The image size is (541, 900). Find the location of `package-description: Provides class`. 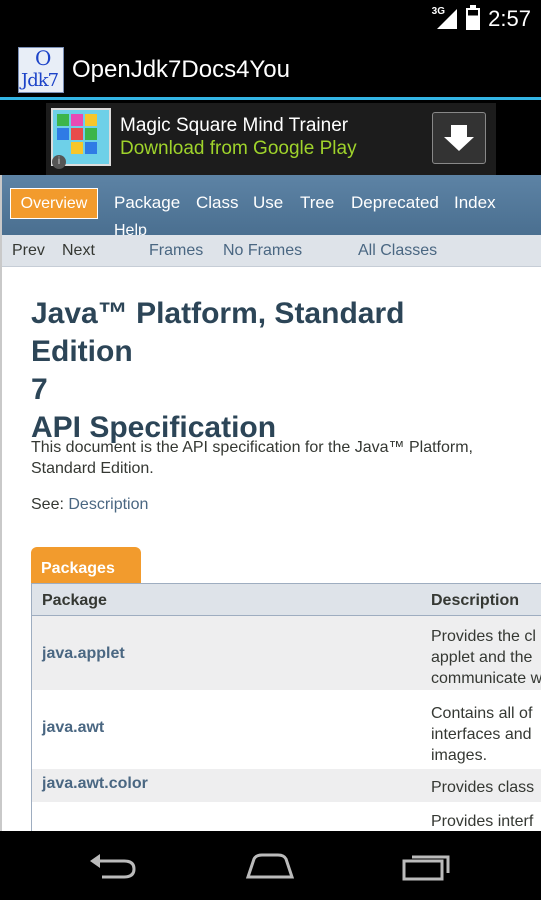

package-description: Provides class is located at coordinates (483, 787).